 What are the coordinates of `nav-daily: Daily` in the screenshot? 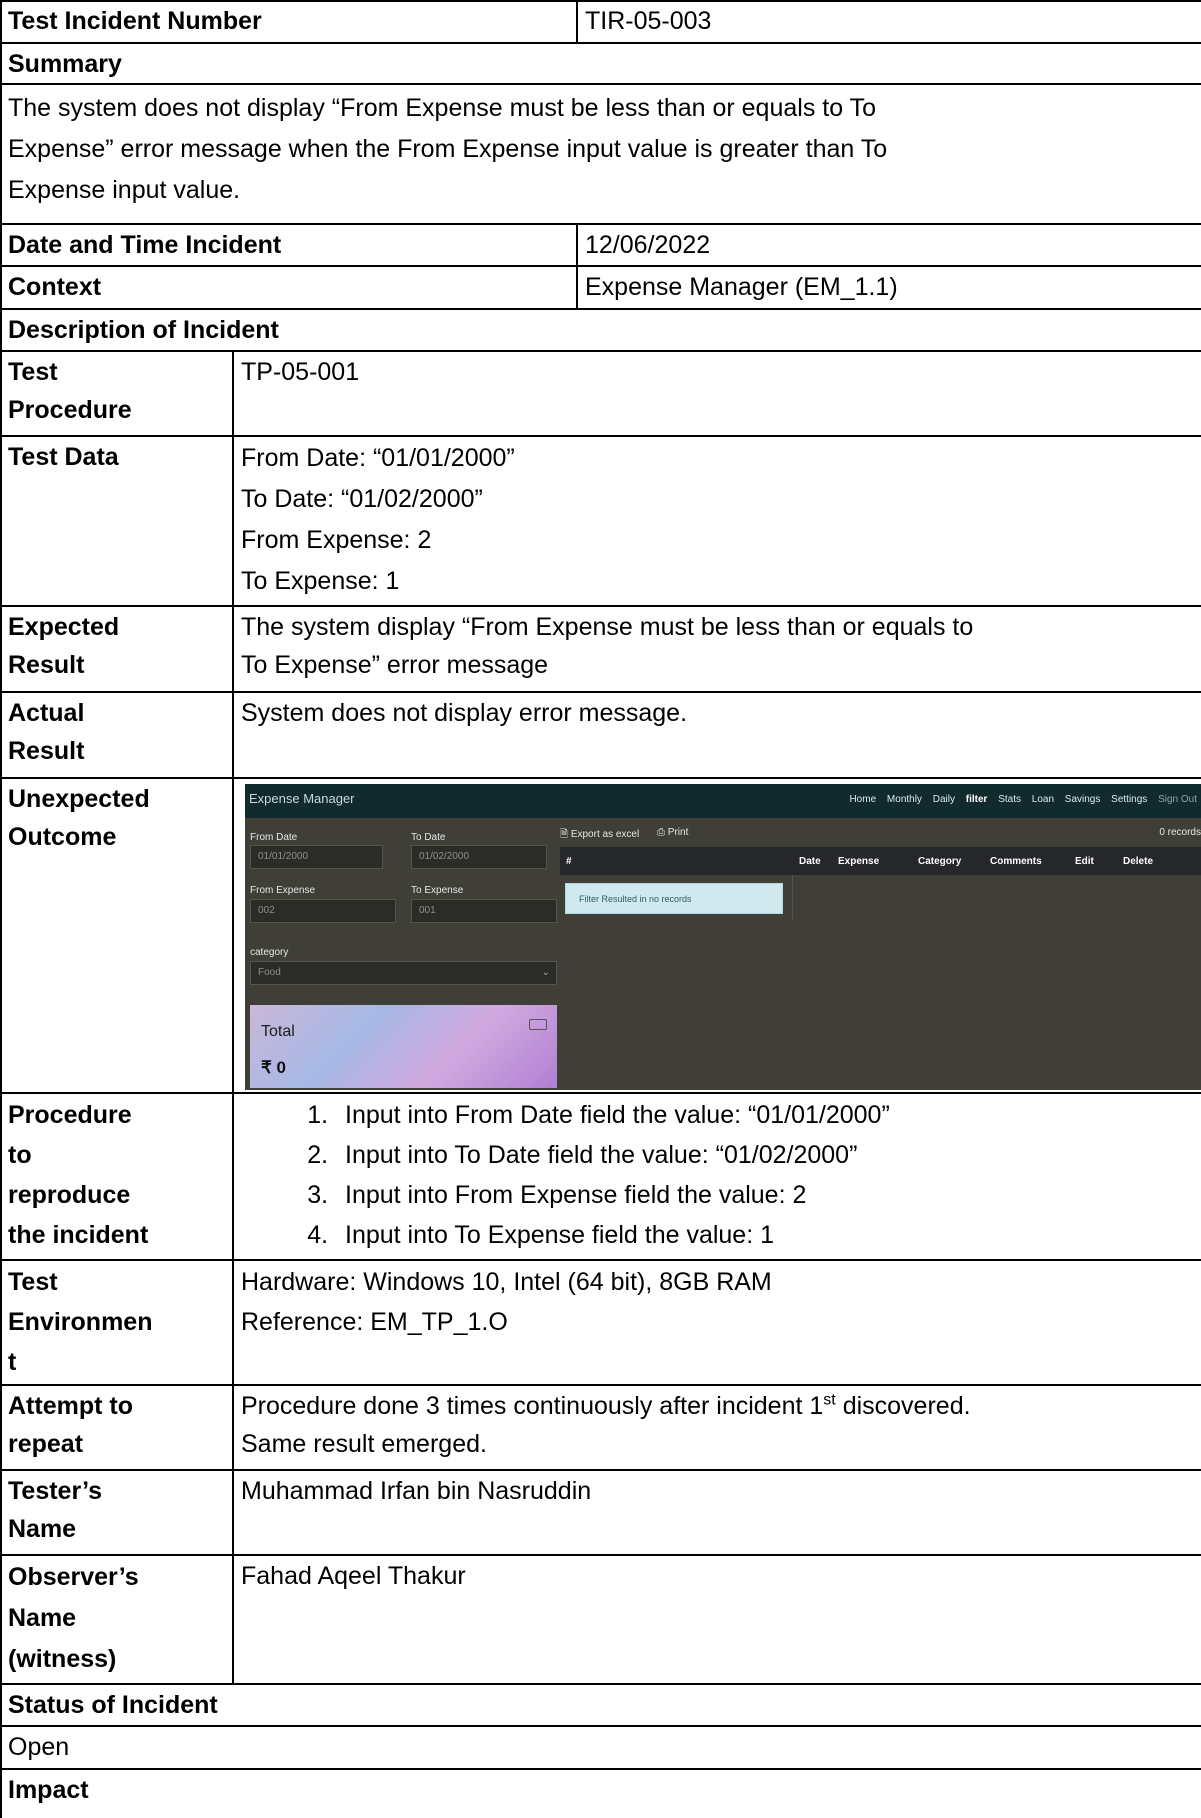 It's located at (944, 799).